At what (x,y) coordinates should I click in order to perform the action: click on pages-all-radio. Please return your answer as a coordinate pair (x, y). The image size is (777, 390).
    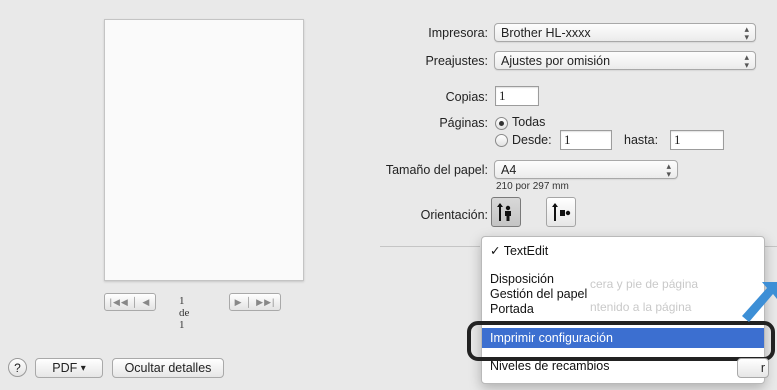
    Looking at the image, I should click on (501, 123).